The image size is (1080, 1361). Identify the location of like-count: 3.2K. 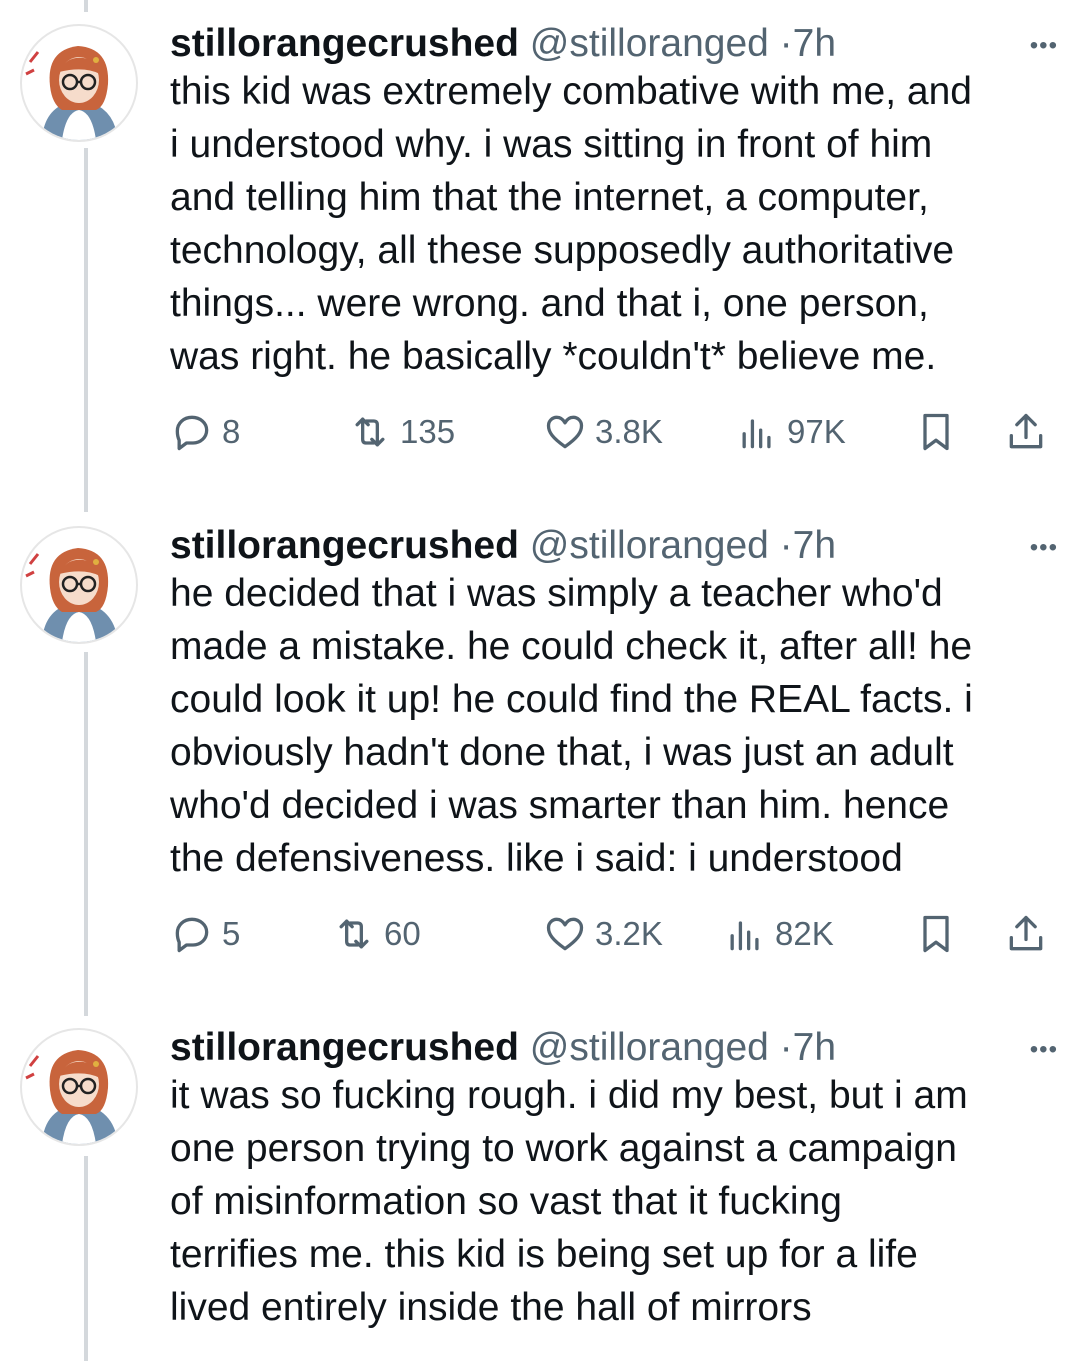
(629, 933).